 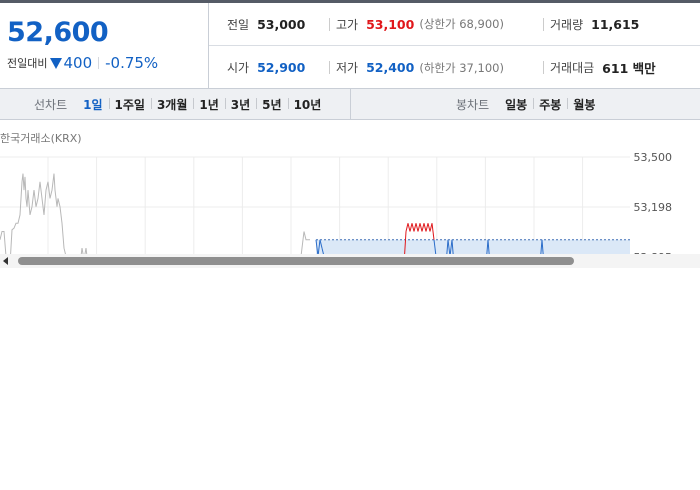 I want to click on tab-5year: 5년, so click(x=271, y=104).